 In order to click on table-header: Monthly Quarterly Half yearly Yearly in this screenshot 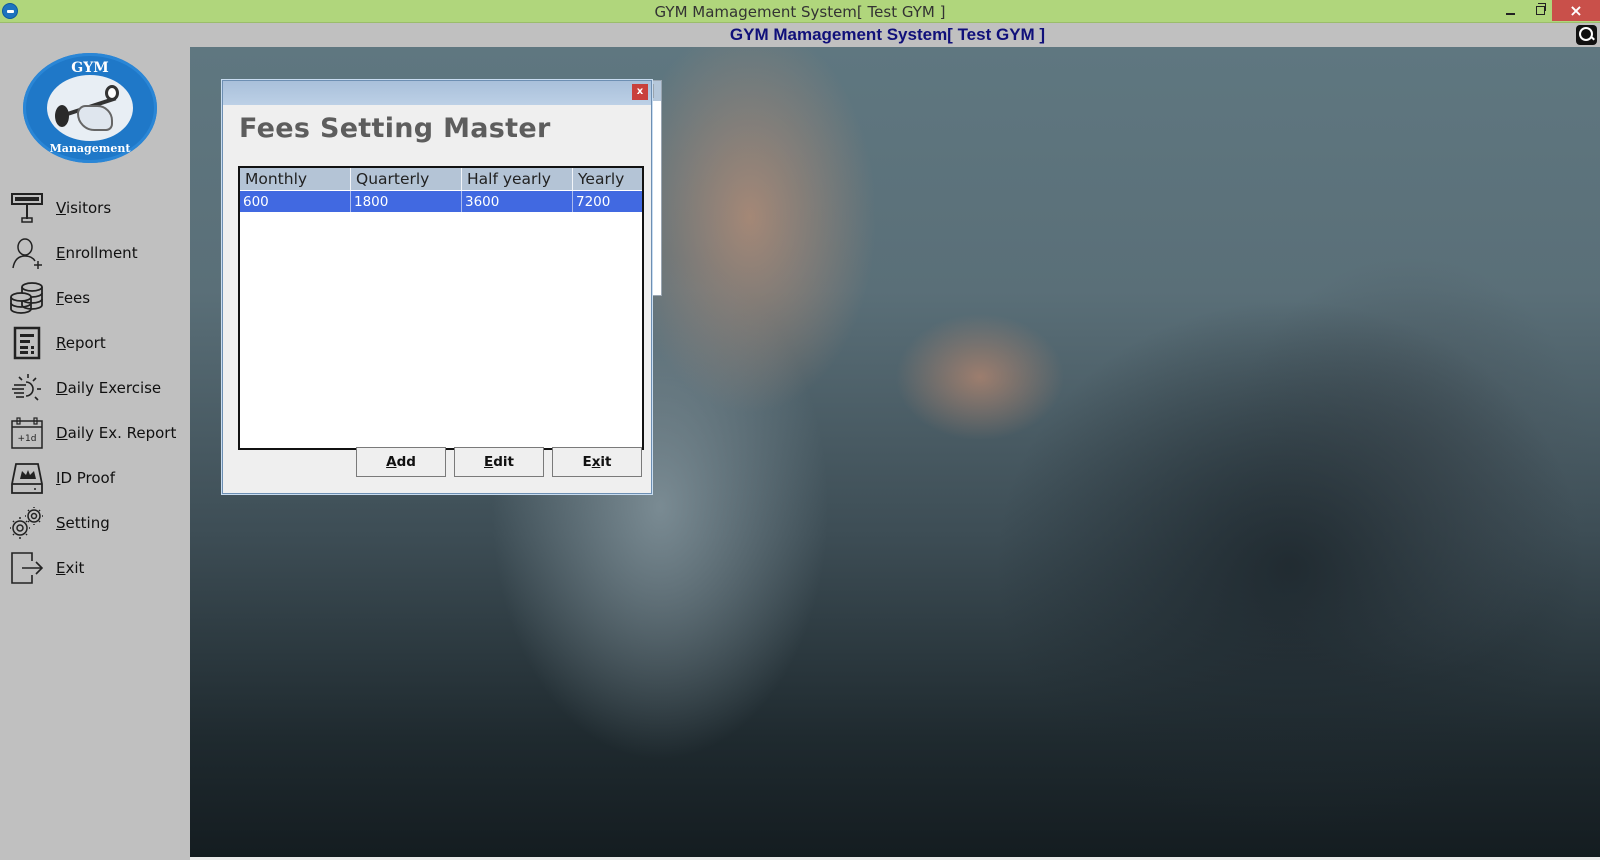, I will do `click(441, 179)`.